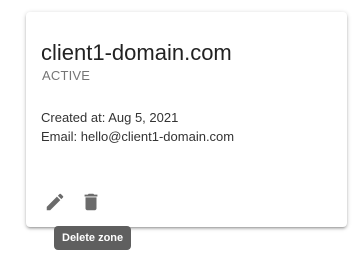  I want to click on contact-email: Email: hello@client1-domain.com, so click(138, 136).